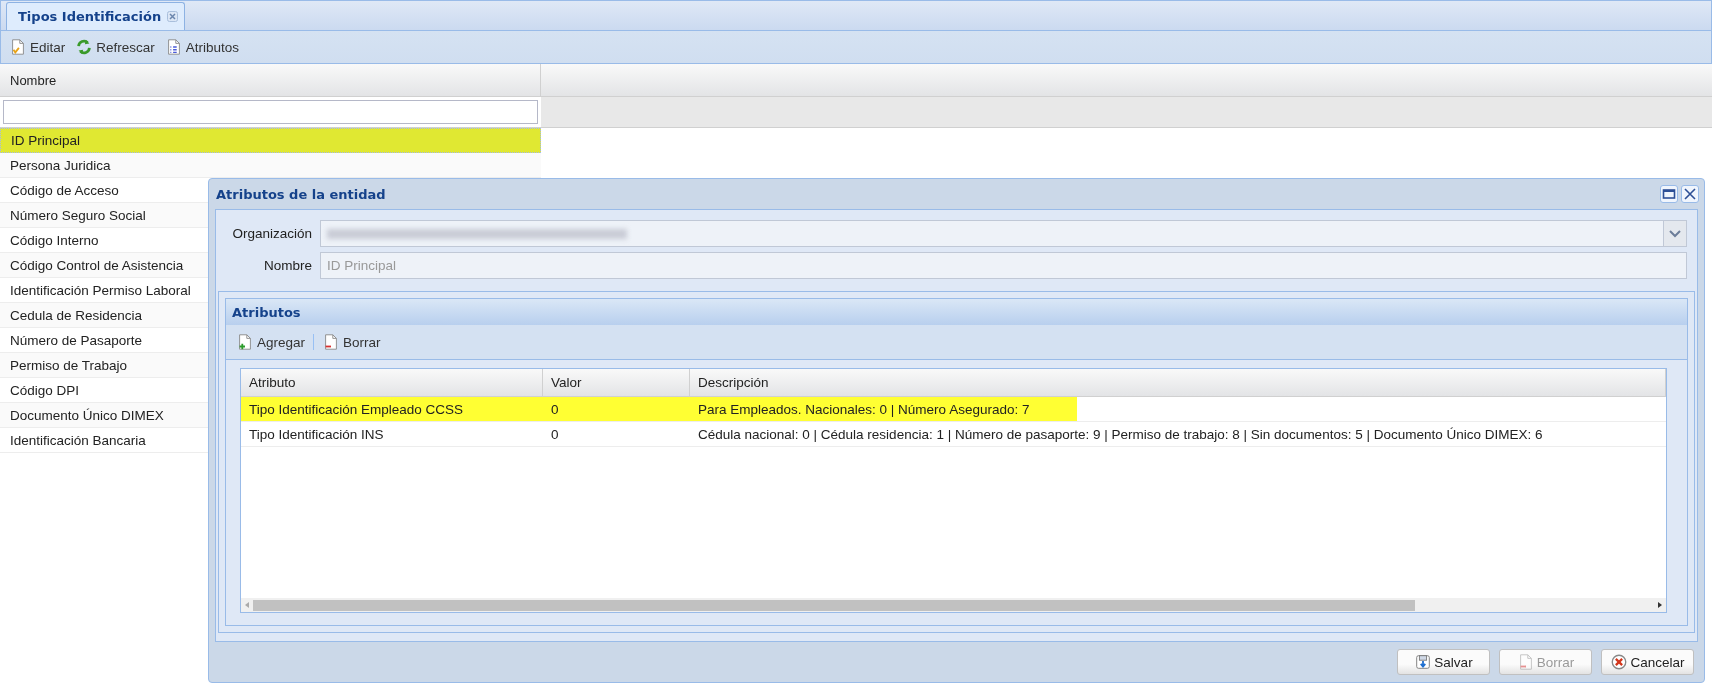 This screenshot has height=685, width=1712. Describe the element at coordinates (616, 409) in the screenshot. I see `table-cell: 0` at that location.